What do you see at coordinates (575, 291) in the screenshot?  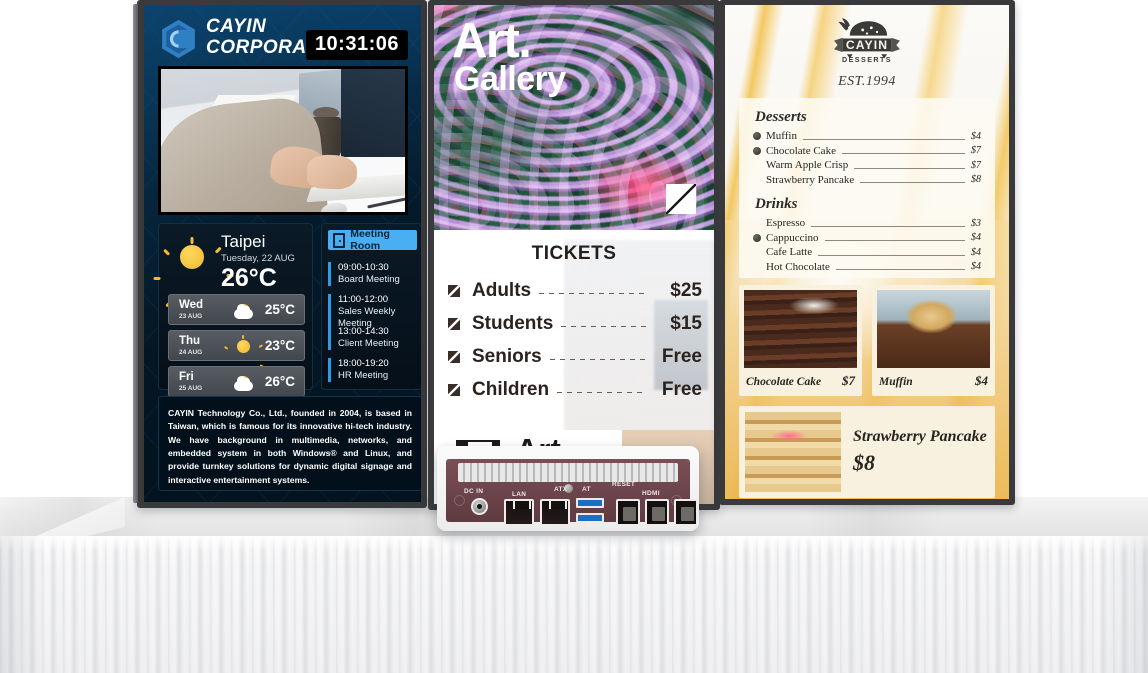 I see `ticket-row: Adults $25` at bounding box center [575, 291].